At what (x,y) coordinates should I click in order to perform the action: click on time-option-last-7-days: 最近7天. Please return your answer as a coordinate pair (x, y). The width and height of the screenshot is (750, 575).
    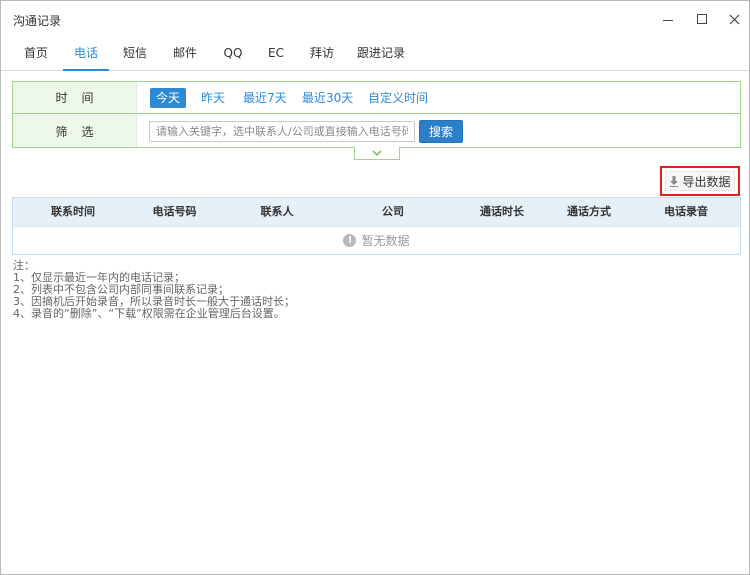
    Looking at the image, I should click on (265, 98).